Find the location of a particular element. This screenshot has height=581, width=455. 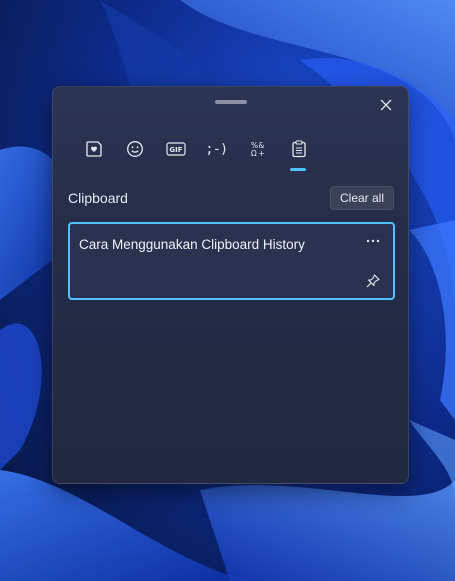

tab-symbols: % & Ω + is located at coordinates (257, 149).